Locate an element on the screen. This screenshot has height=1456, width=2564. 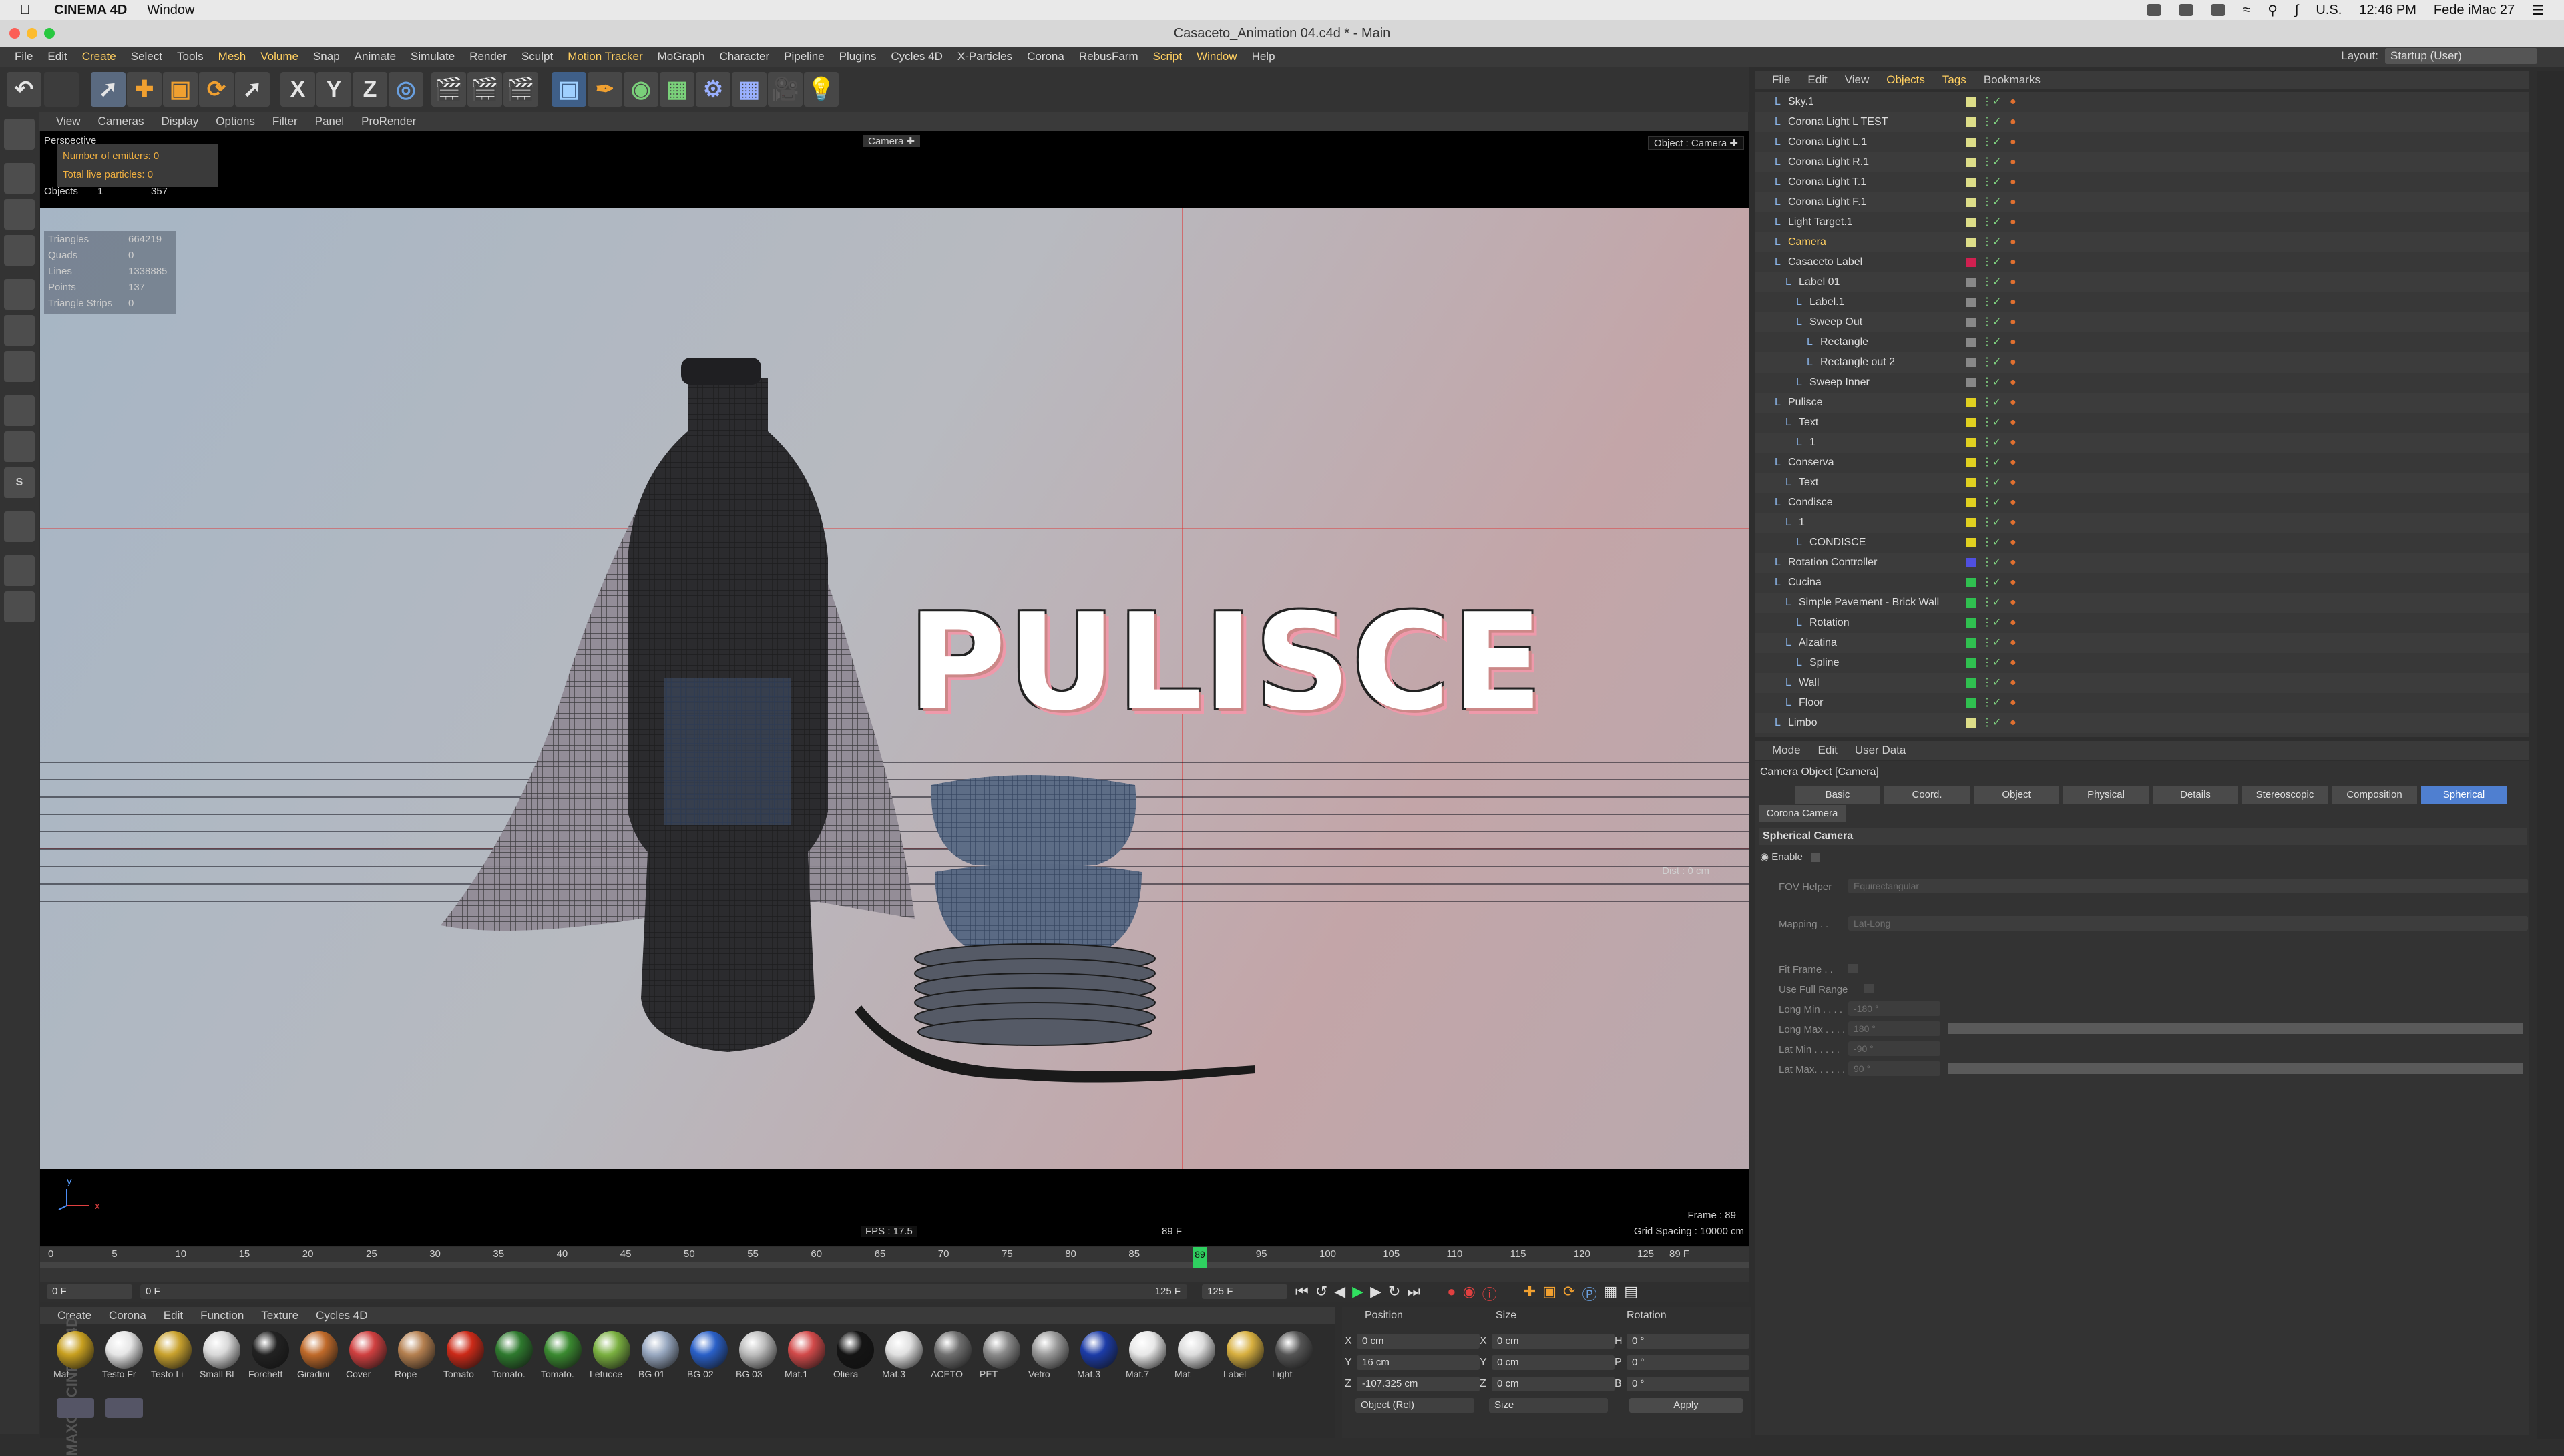
viewport-menu-display: Display is located at coordinates (180, 121).